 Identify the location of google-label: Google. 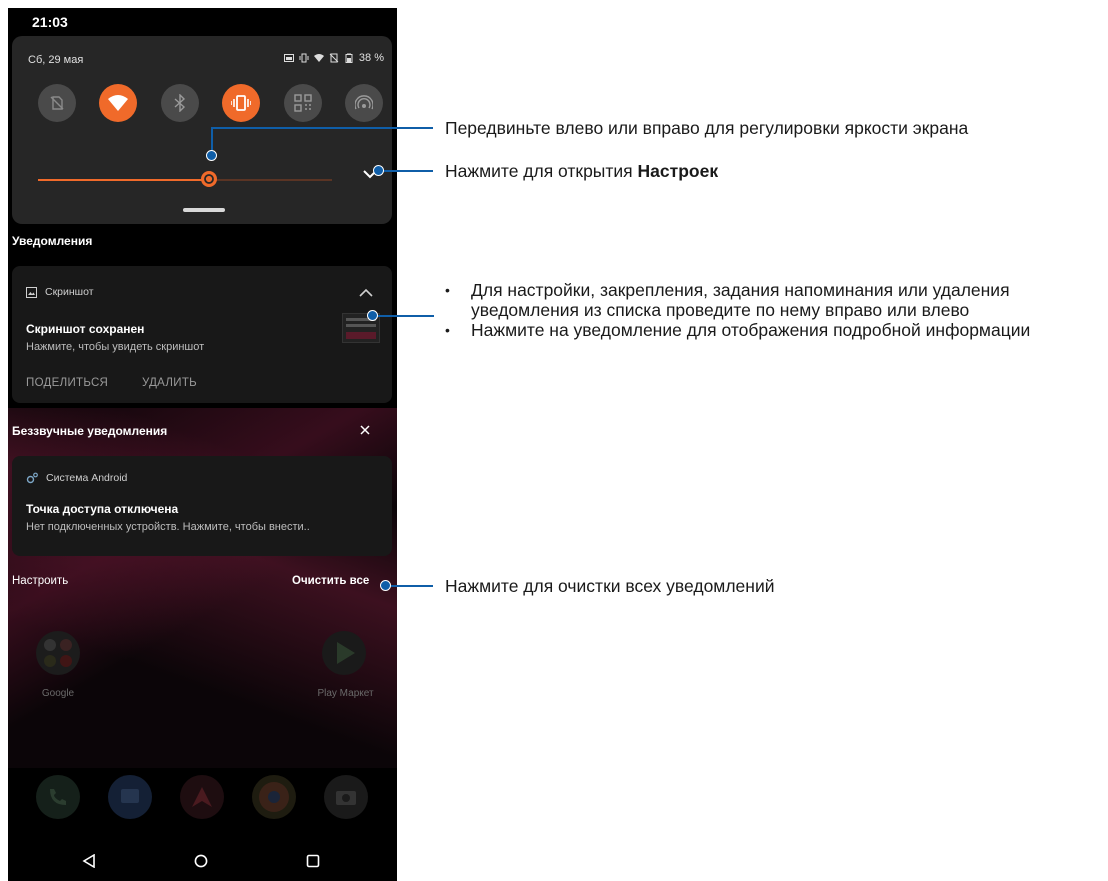
(58, 693).